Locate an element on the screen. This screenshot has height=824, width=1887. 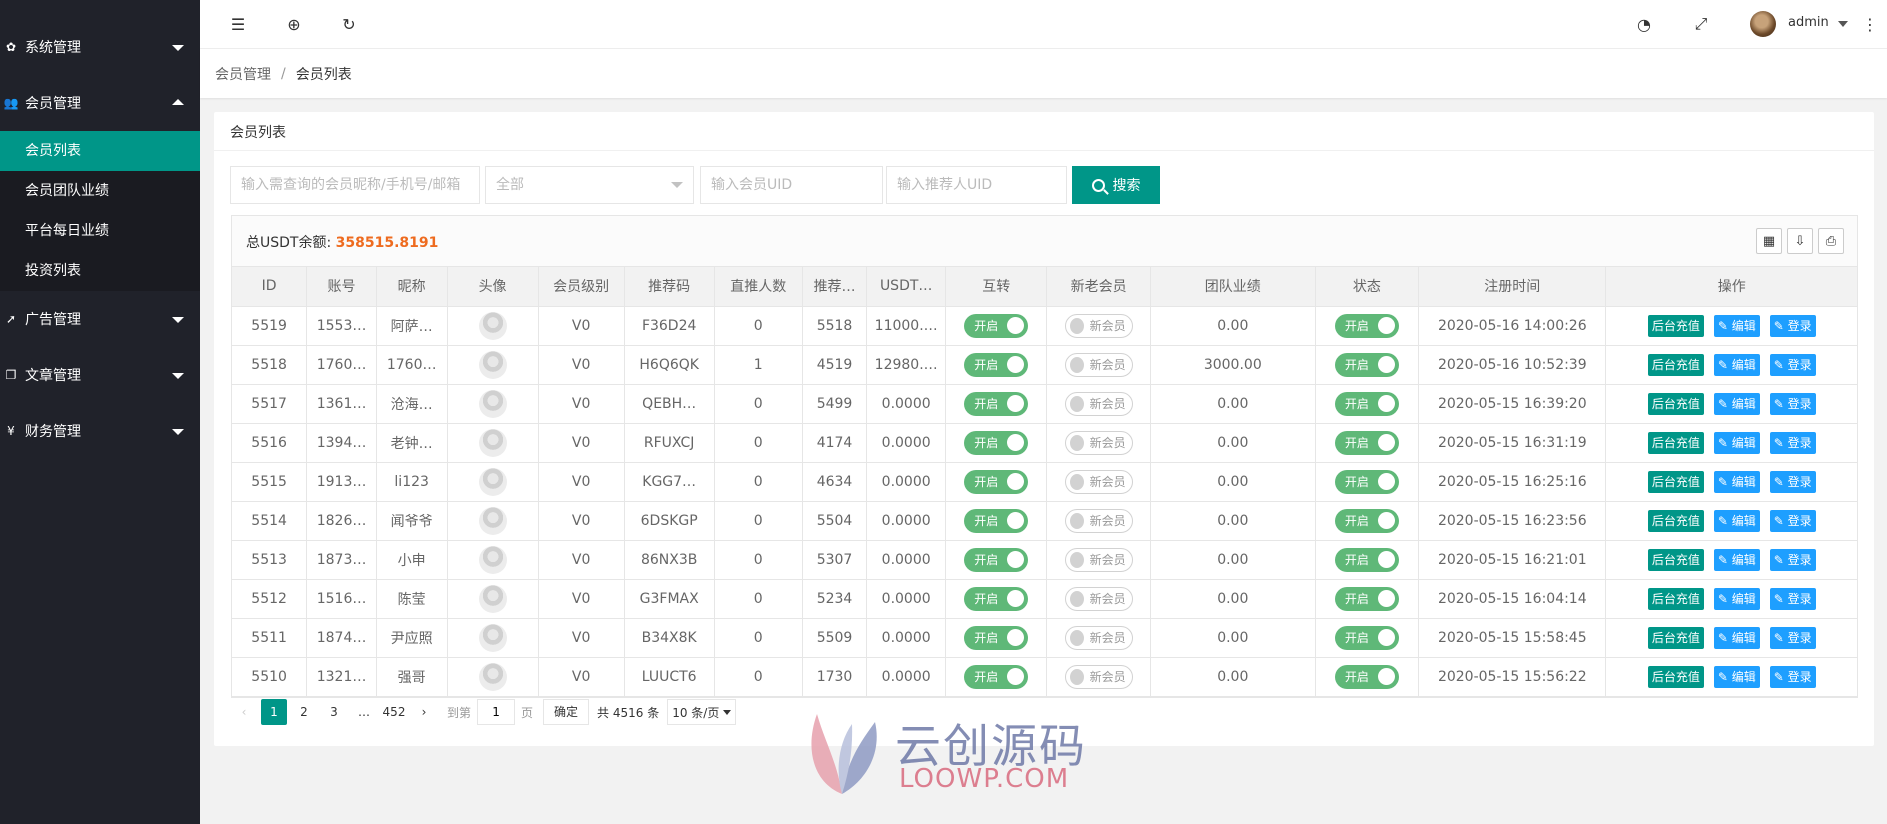
referrer-uid-input is located at coordinates (976, 185).